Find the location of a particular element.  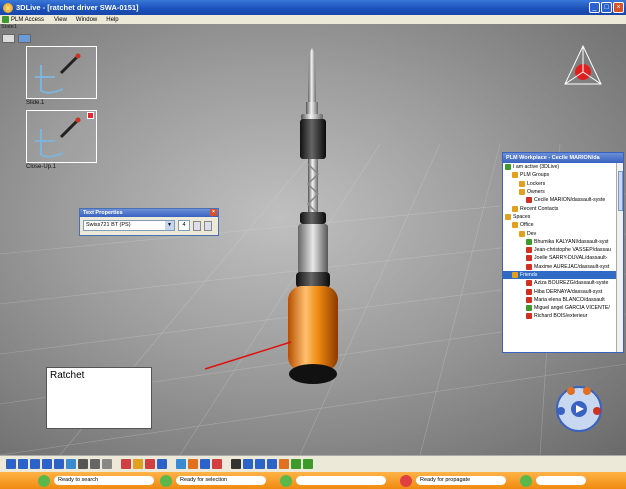

close-icon: × is located at coordinates (213, 212).